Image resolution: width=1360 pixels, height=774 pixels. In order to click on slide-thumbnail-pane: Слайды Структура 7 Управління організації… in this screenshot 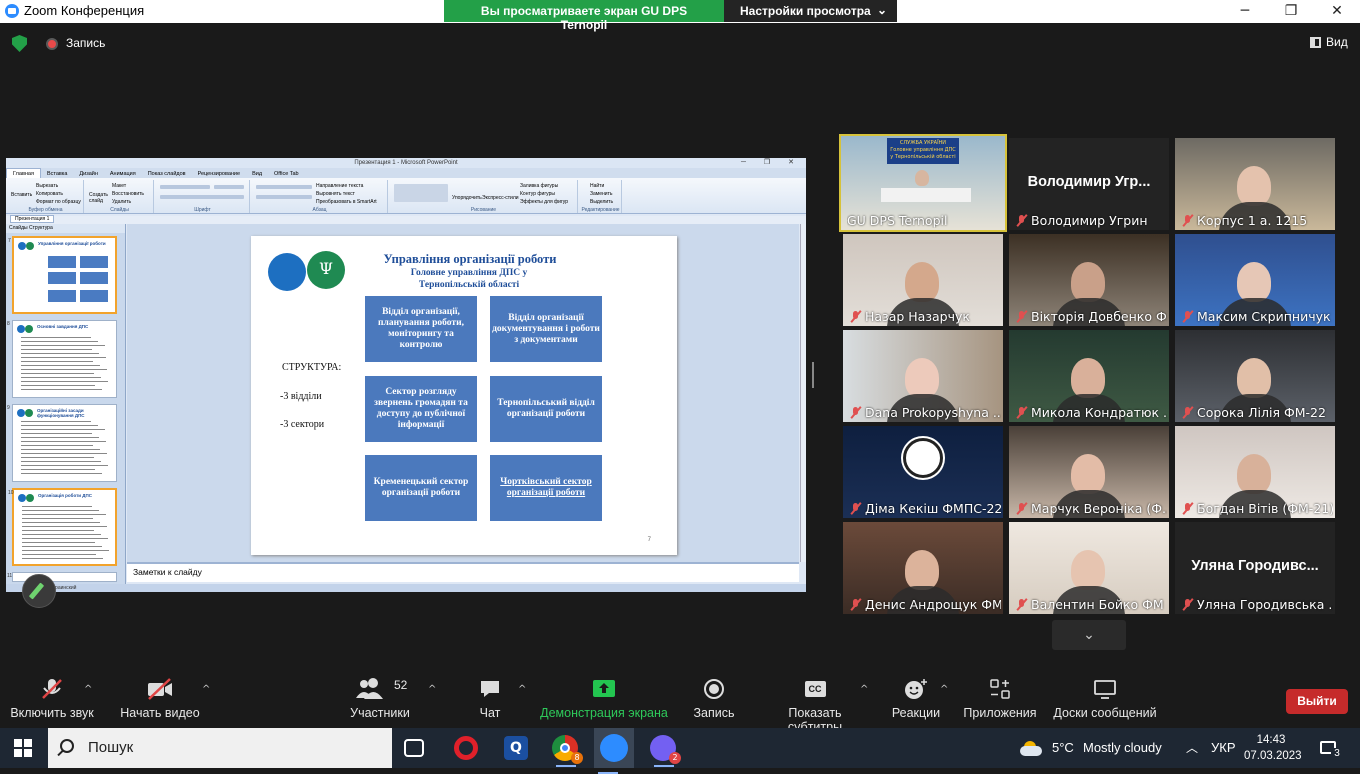, I will do `click(66, 404)`.